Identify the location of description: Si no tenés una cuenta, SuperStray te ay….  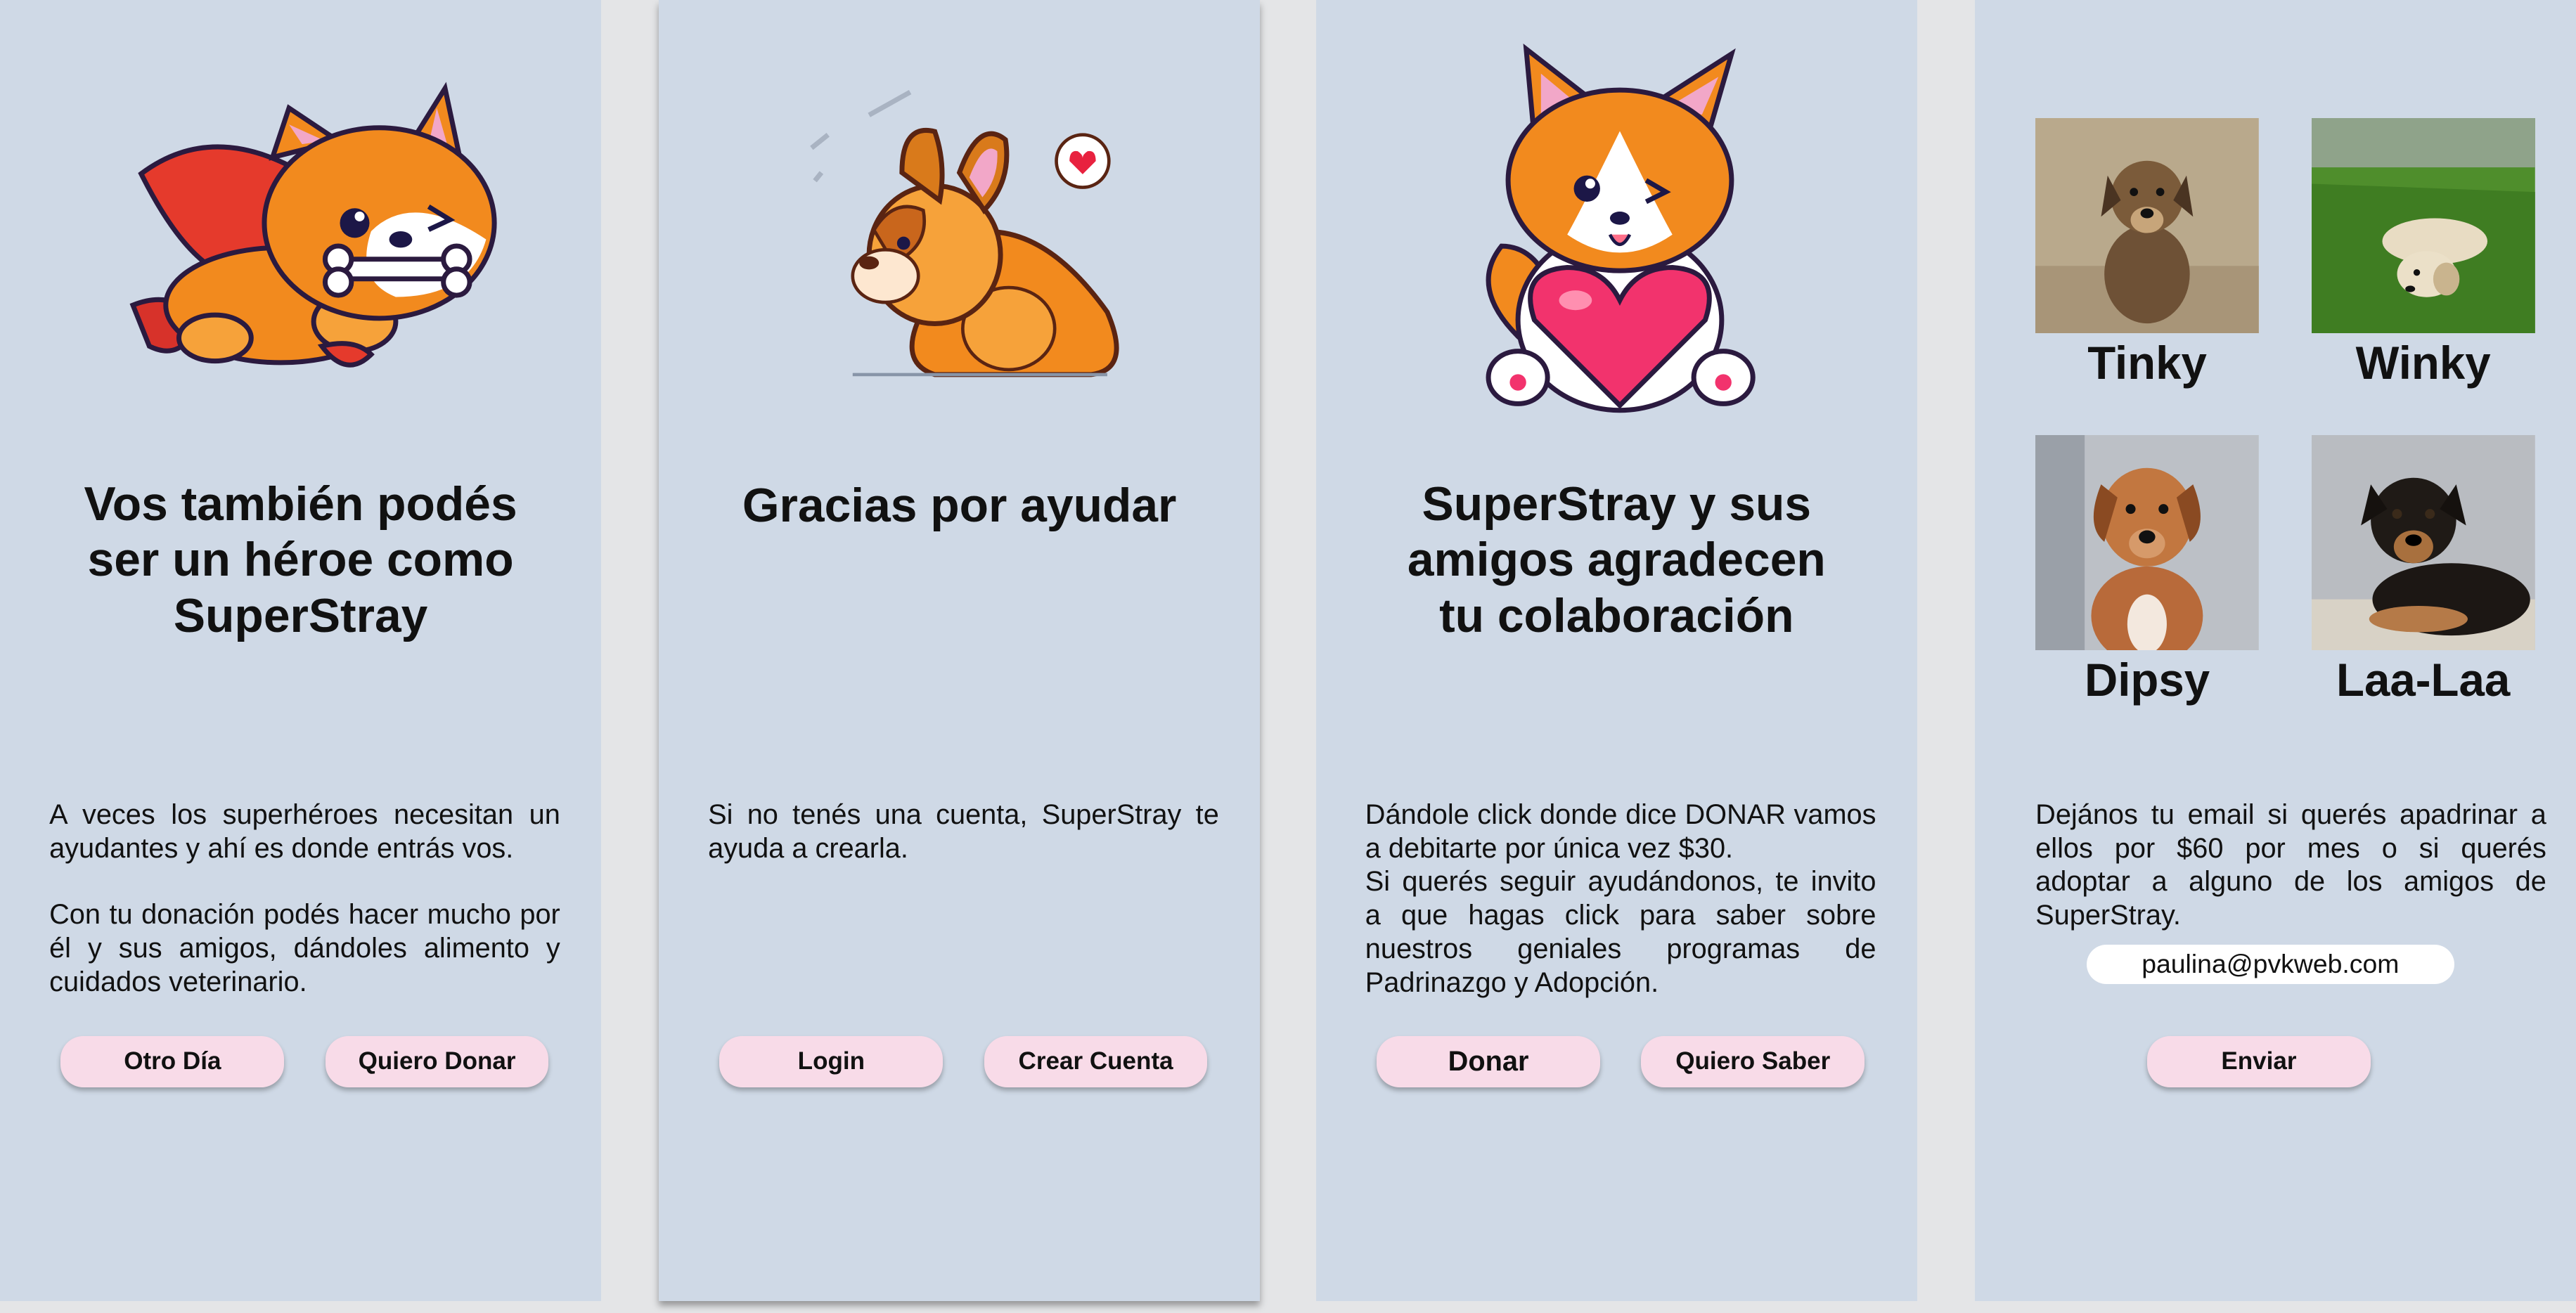
(963, 832).